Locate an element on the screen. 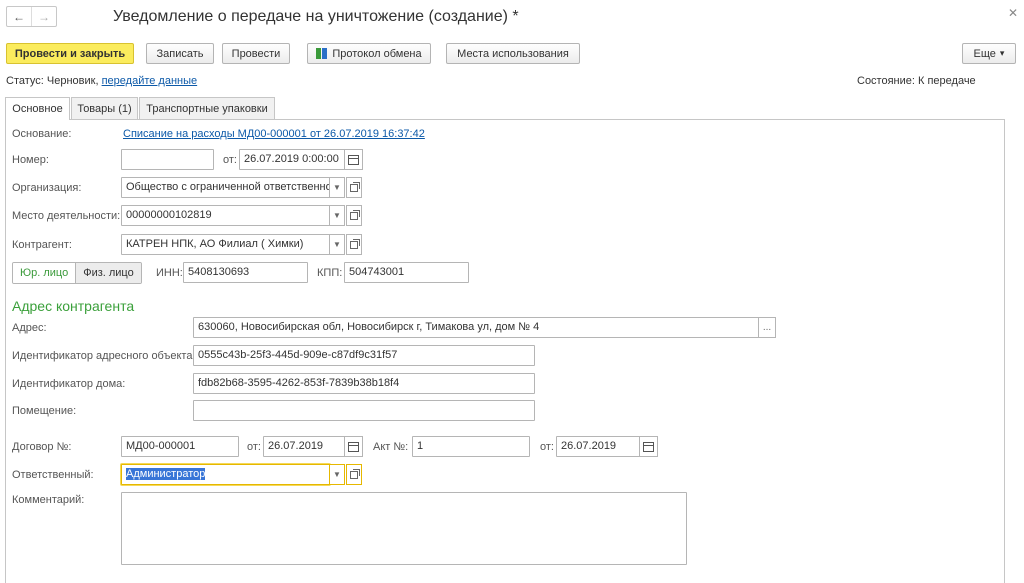  calendar-button is located at coordinates (353, 159).